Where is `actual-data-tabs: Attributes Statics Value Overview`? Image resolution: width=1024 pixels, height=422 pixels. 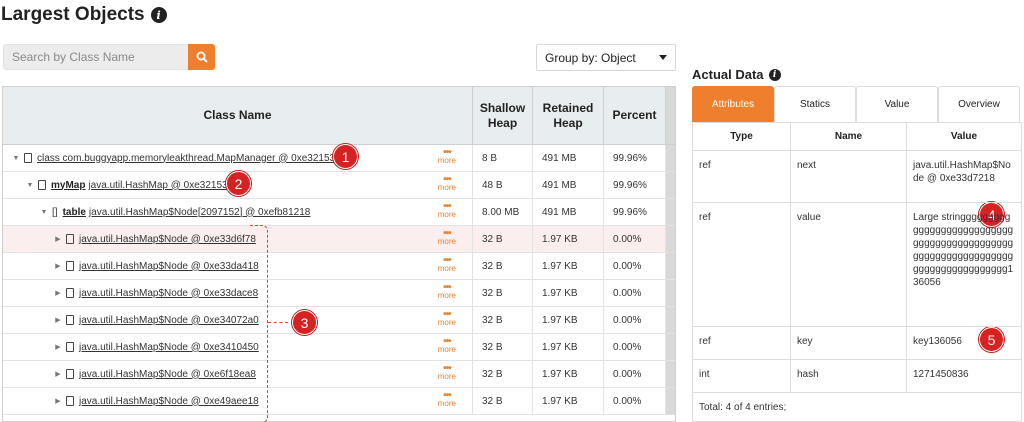 actual-data-tabs: Attributes Statics Value Overview is located at coordinates (857, 104).